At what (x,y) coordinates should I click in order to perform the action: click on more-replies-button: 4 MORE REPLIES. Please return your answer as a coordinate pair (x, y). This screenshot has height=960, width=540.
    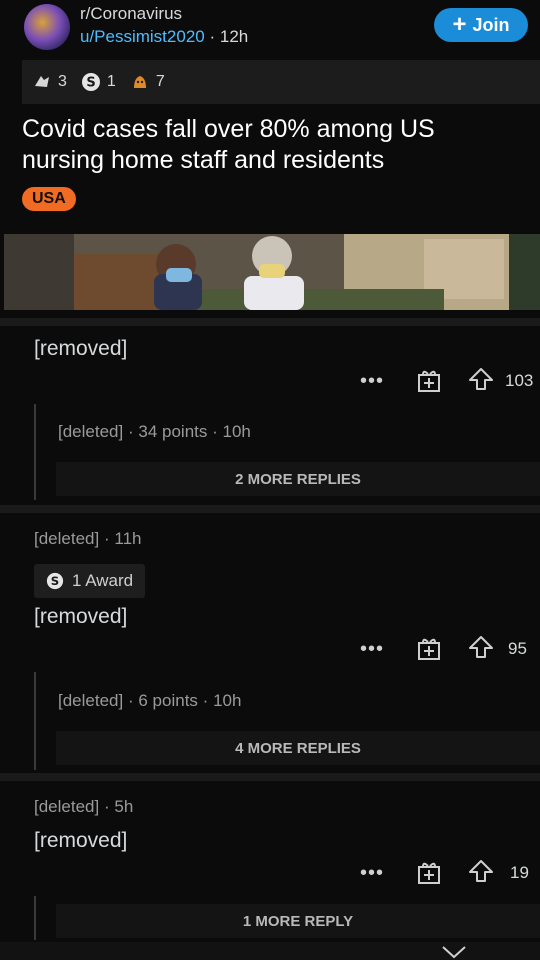
    Looking at the image, I should click on (298, 748).